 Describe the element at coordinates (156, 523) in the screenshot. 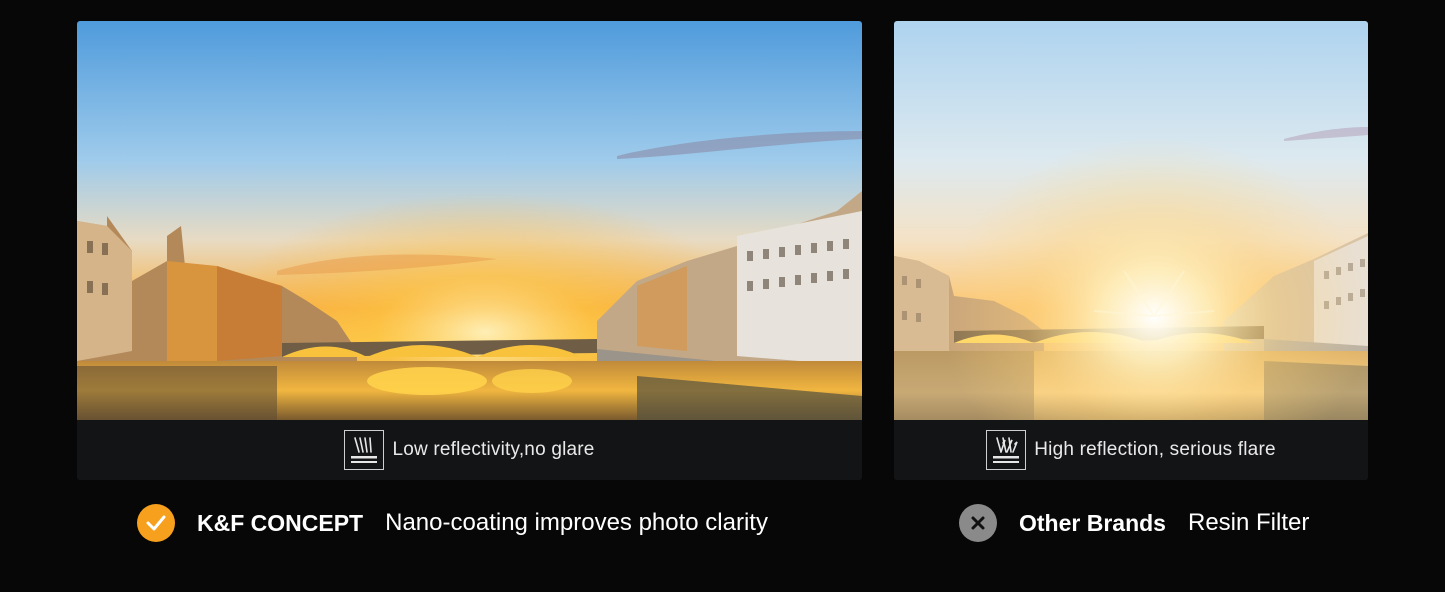

I see `check-icon` at that location.